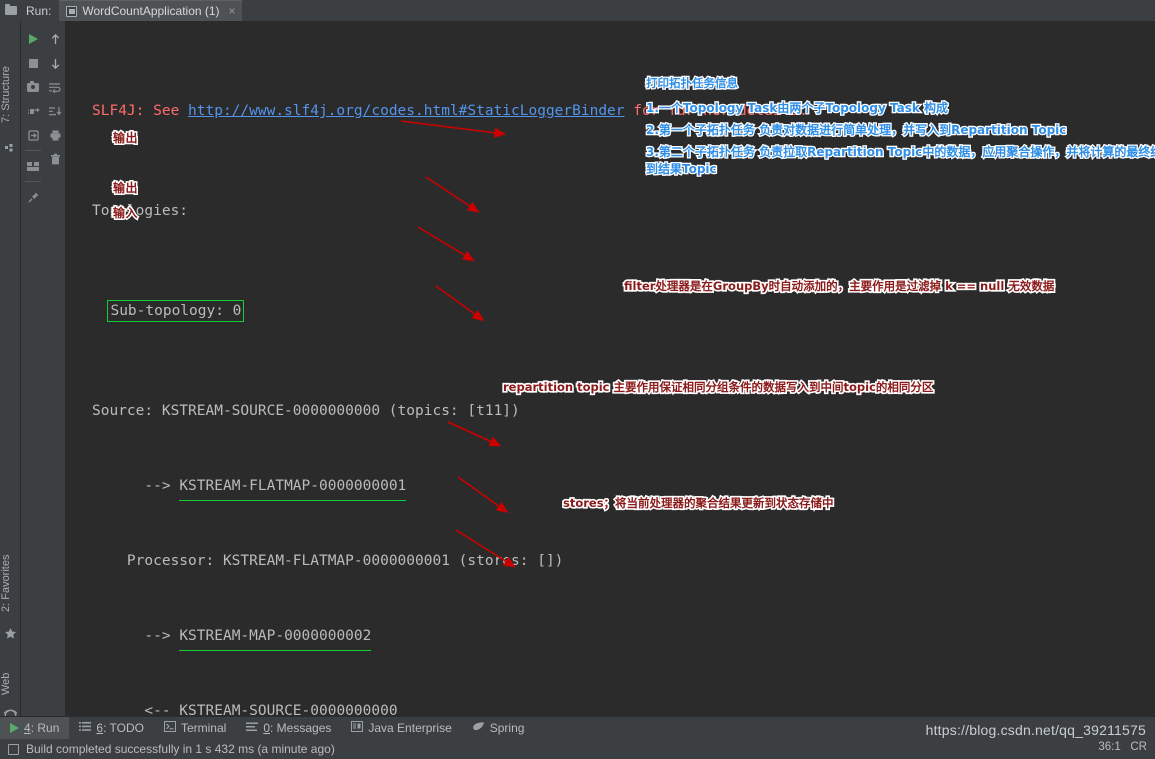  What do you see at coordinates (140, 111) in the screenshot?
I see `slf4j-prefix: SLF4J: See` at bounding box center [140, 111].